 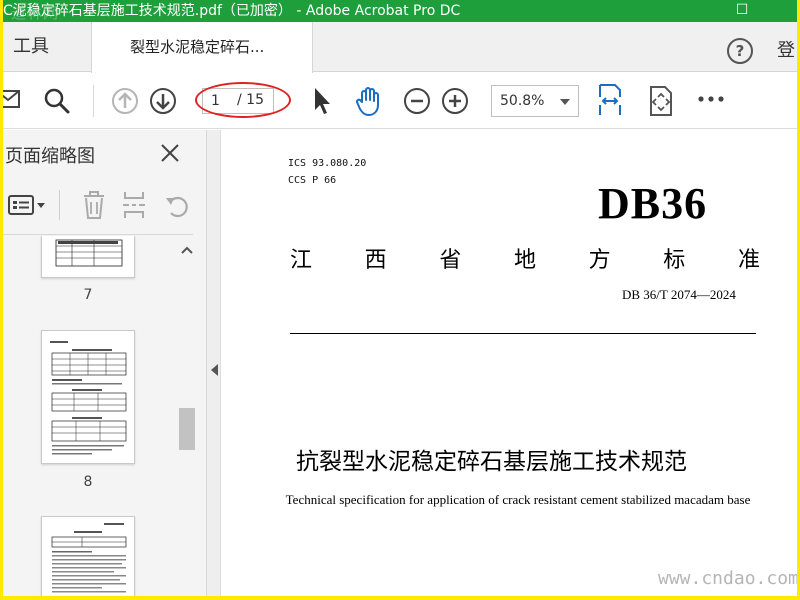 What do you see at coordinates (98, 234) in the screenshot?
I see `panel-divider` at bounding box center [98, 234].